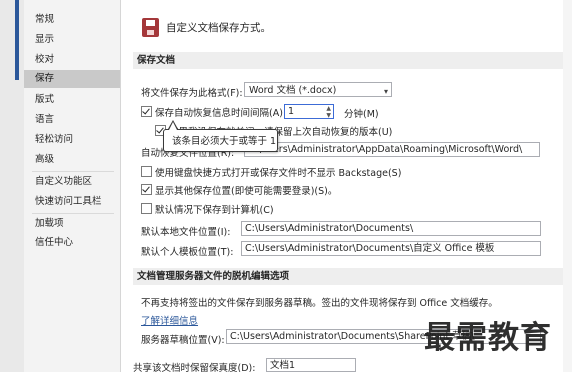 This screenshot has width=572, height=372. Describe the element at coordinates (173, 126) in the screenshot. I see `tooltip-pointer-fill` at that location.